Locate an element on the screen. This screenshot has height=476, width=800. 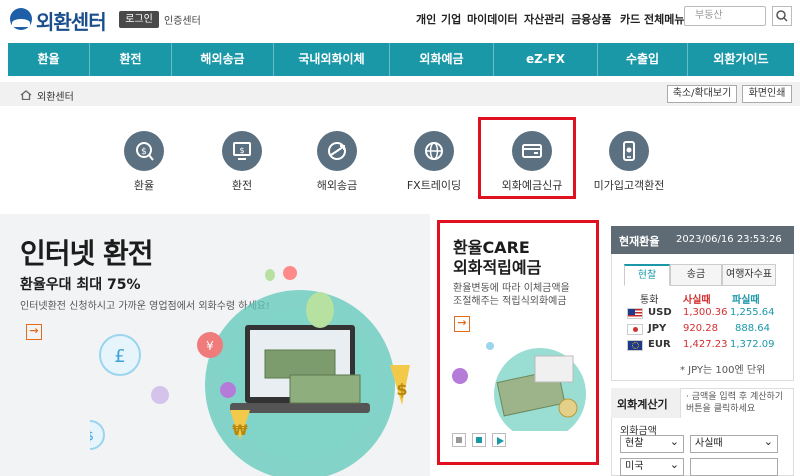
top-menu-asset: 자산관리 is located at coordinates (544, 19).